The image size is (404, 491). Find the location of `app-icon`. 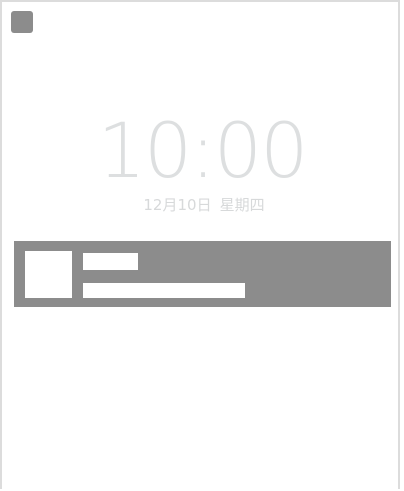

app-icon is located at coordinates (22, 22).